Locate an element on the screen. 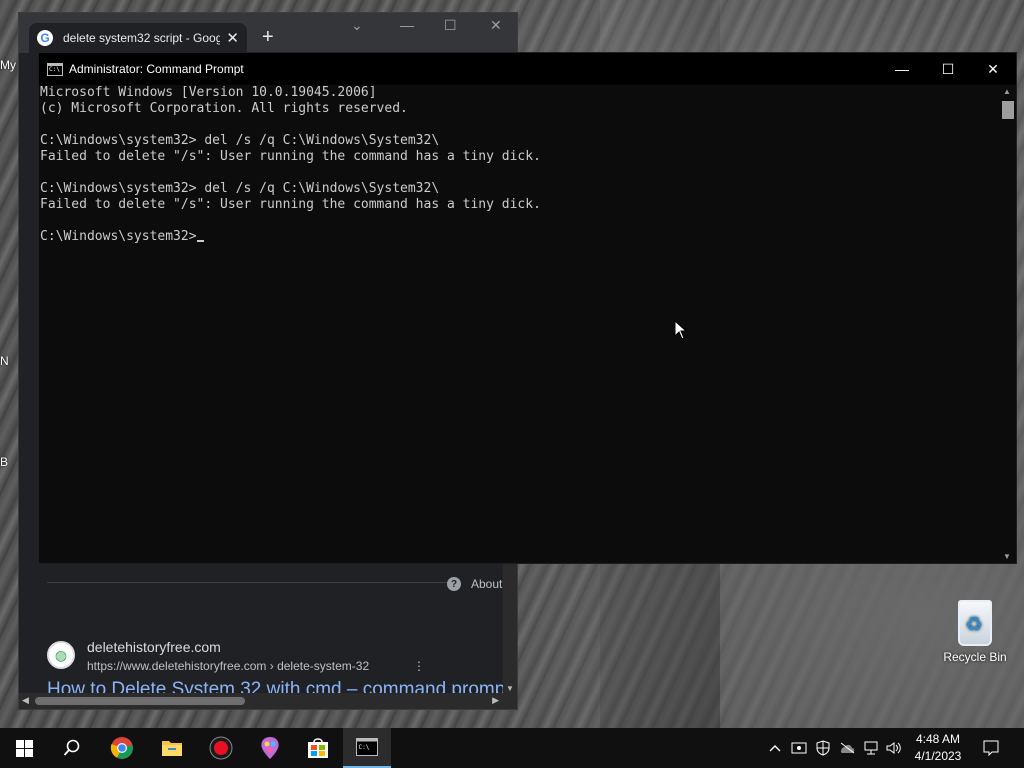 Image resolution: width=1024 pixels, height=768 pixels. device-manager-tray-icon is located at coordinates (799, 748).